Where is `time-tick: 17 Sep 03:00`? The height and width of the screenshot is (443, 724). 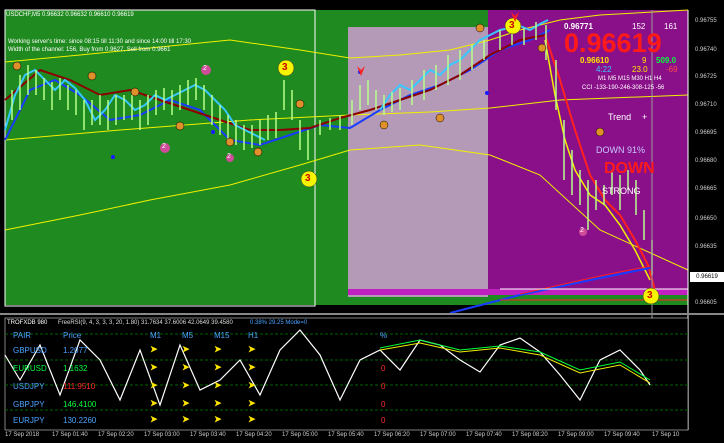
time-tick: 17 Sep 03:00 is located at coordinates (162, 435).